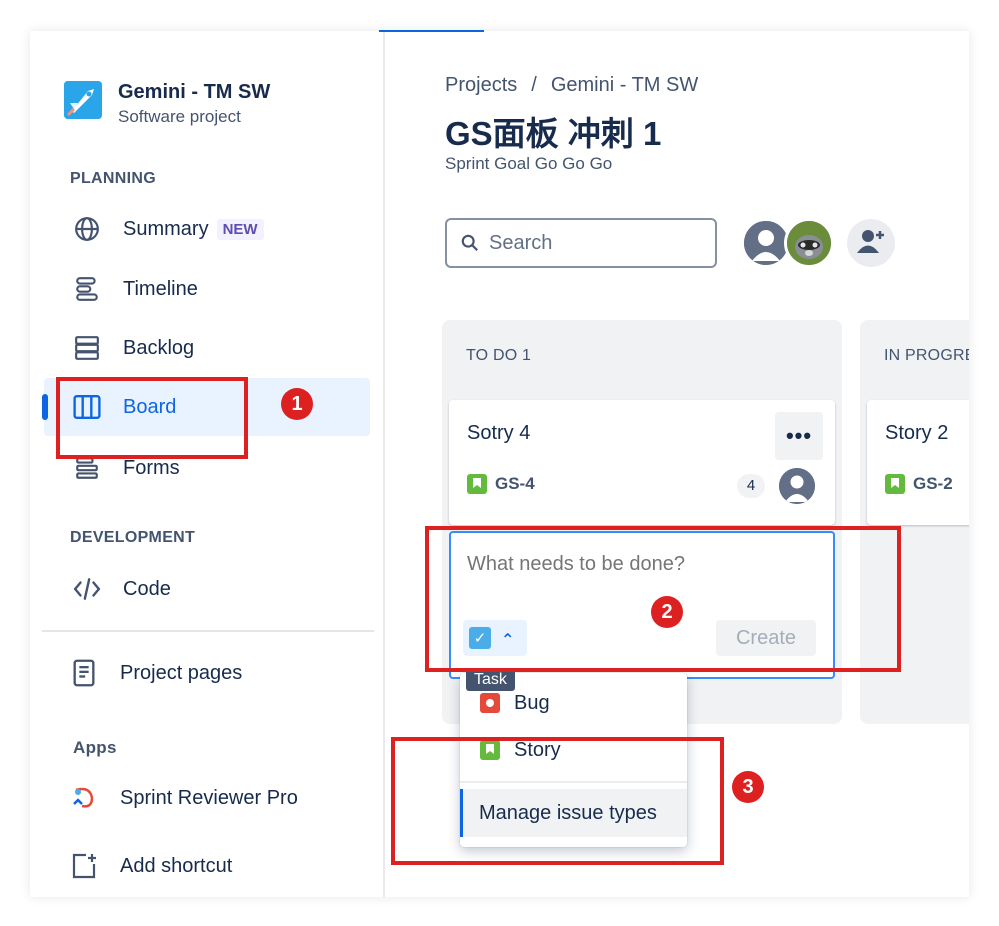 The image size is (999, 926). What do you see at coordinates (179, 116) in the screenshot?
I see `project-type: Software project` at bounding box center [179, 116].